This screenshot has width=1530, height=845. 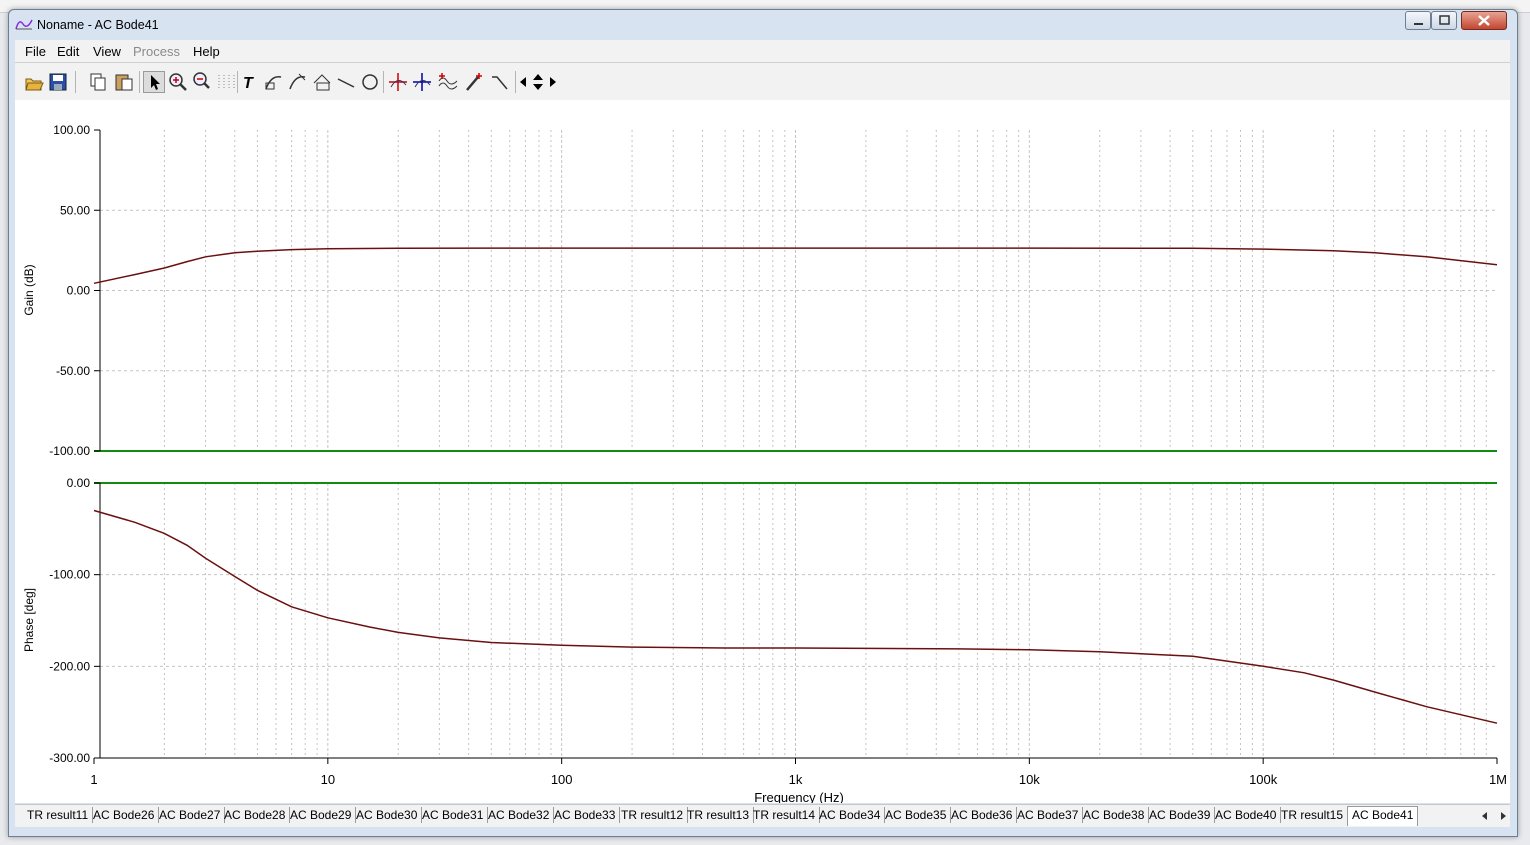 I want to click on text-icon: T, so click(x=250, y=82).